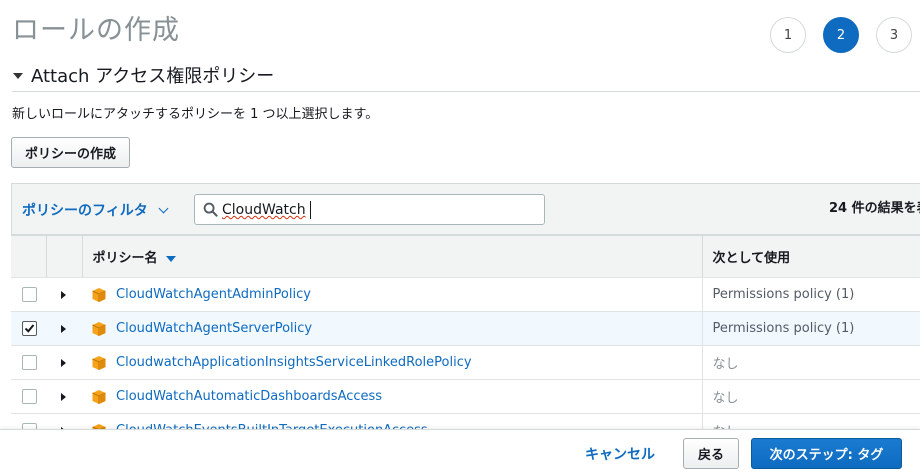  Describe the element at coordinates (153, 76) in the screenshot. I see `section-title: Attach アクセス権限ポリシー` at that location.